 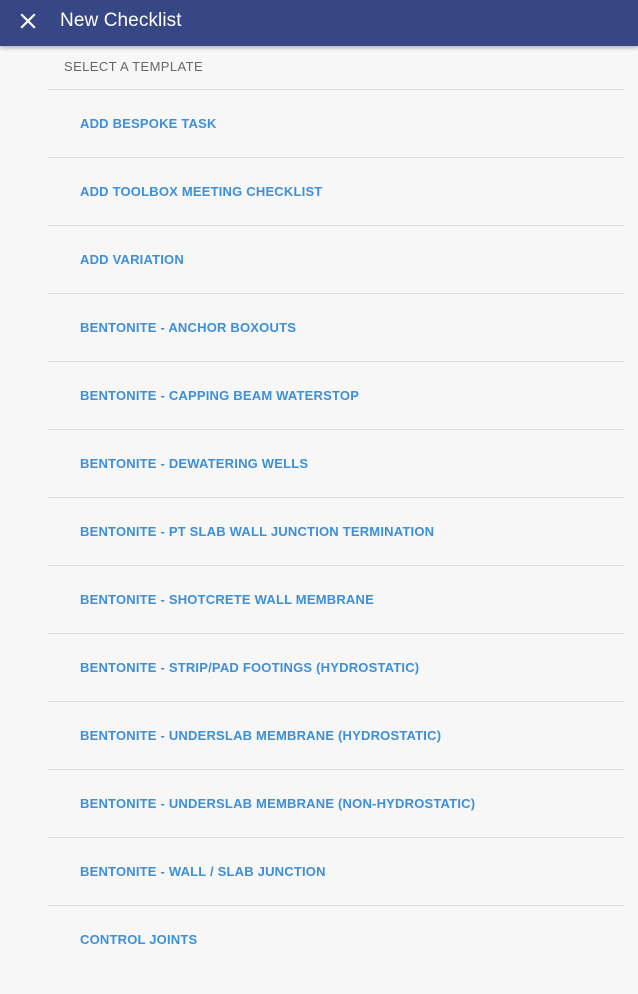 I want to click on template-label: ADD VARIATION, so click(x=132, y=259).